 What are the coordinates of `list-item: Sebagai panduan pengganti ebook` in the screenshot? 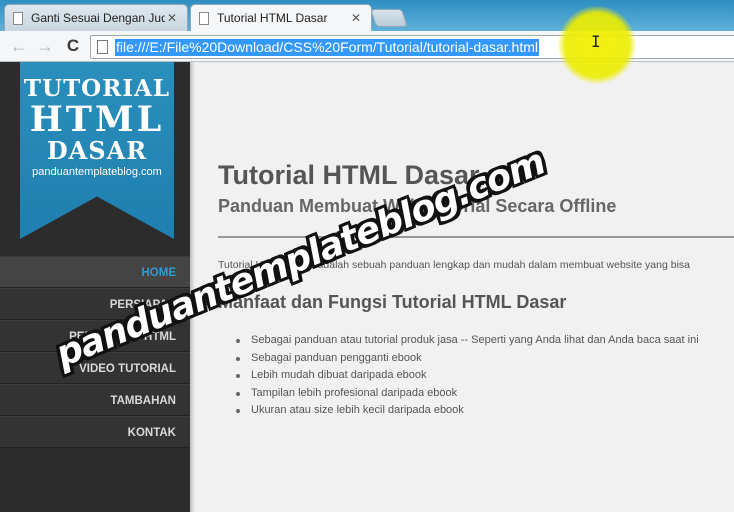 It's located at (467, 359).